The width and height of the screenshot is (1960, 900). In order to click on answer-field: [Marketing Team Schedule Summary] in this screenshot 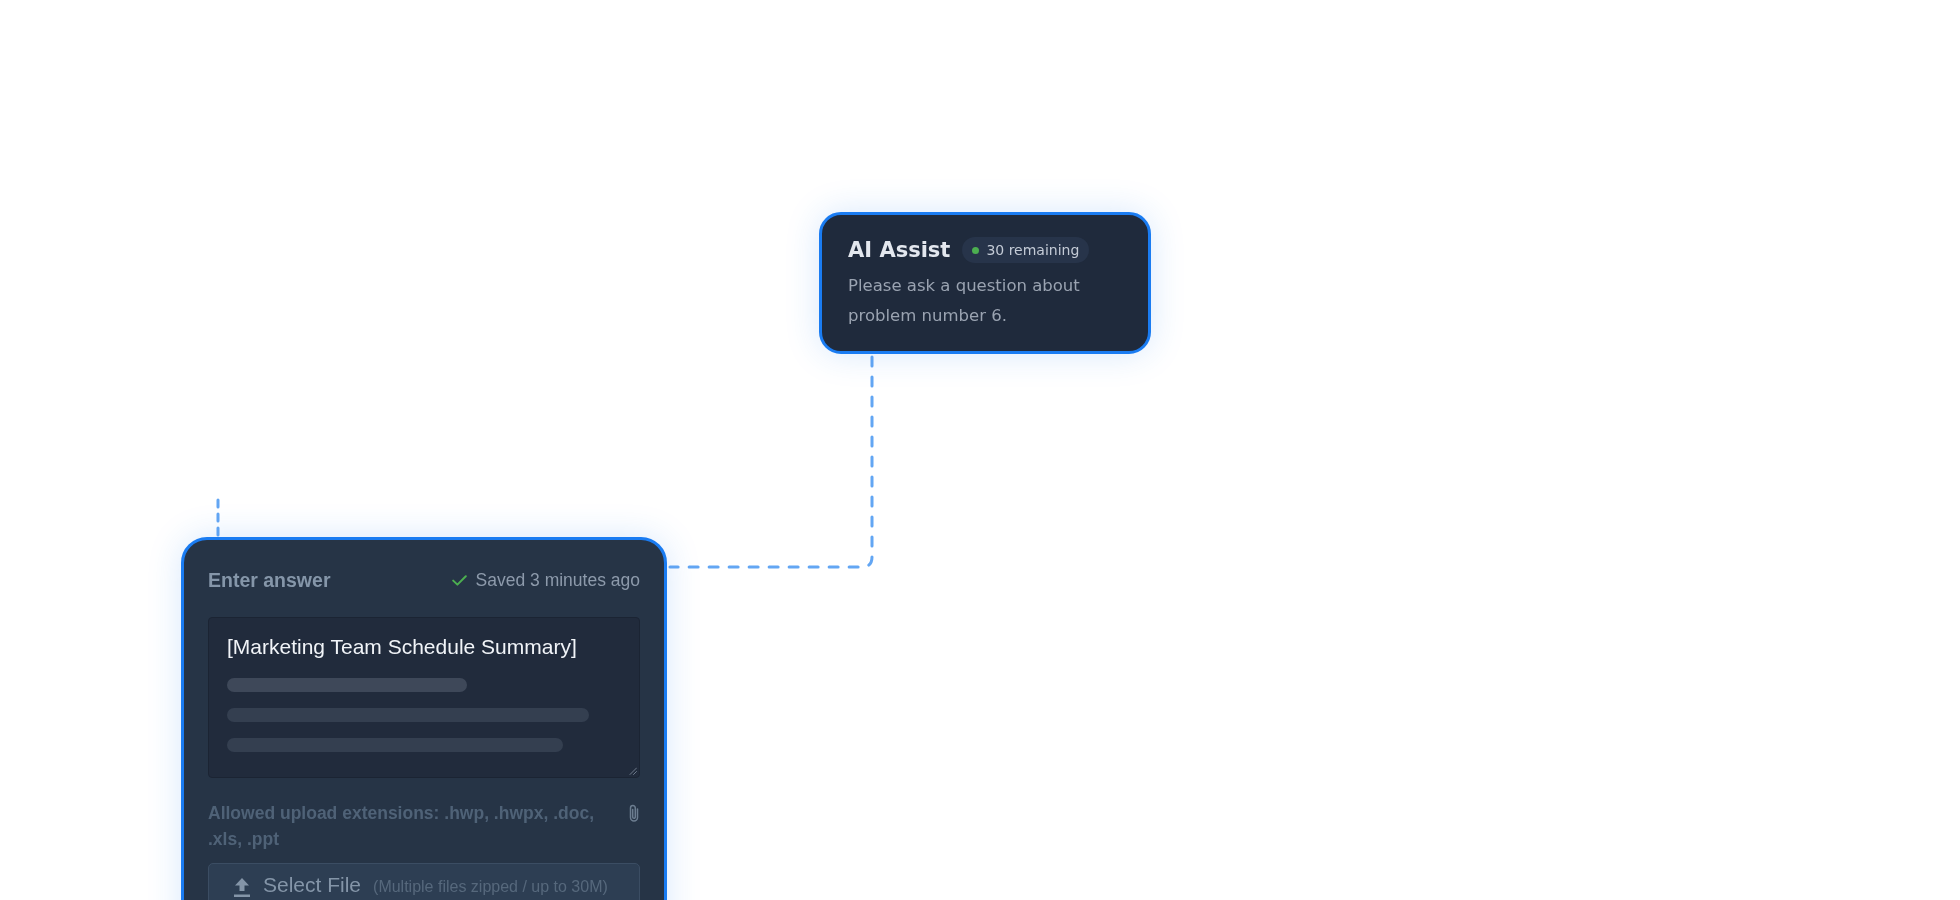, I will do `click(424, 697)`.